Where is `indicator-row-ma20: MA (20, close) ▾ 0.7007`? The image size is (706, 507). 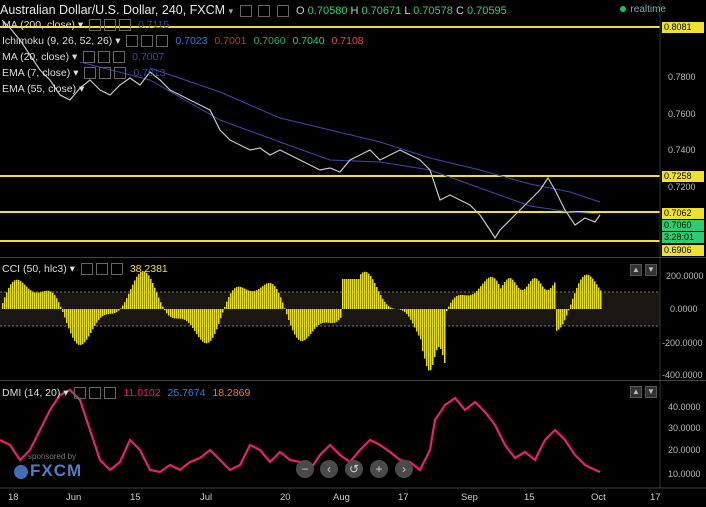 indicator-row-ma20: MA (20, close) ▾ 0.7007 is located at coordinates (83, 57).